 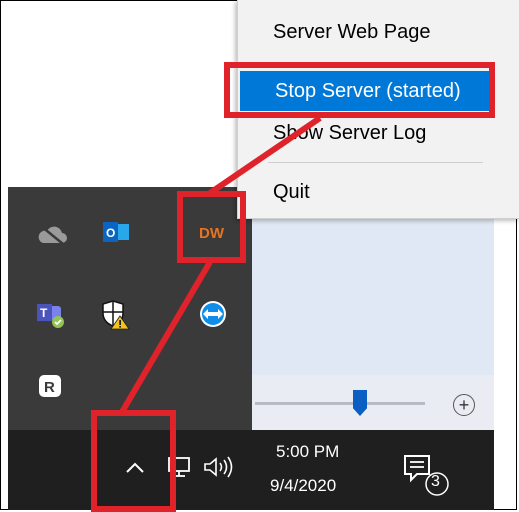 What do you see at coordinates (50, 314) in the screenshot?
I see `teams-icon: T` at bounding box center [50, 314].